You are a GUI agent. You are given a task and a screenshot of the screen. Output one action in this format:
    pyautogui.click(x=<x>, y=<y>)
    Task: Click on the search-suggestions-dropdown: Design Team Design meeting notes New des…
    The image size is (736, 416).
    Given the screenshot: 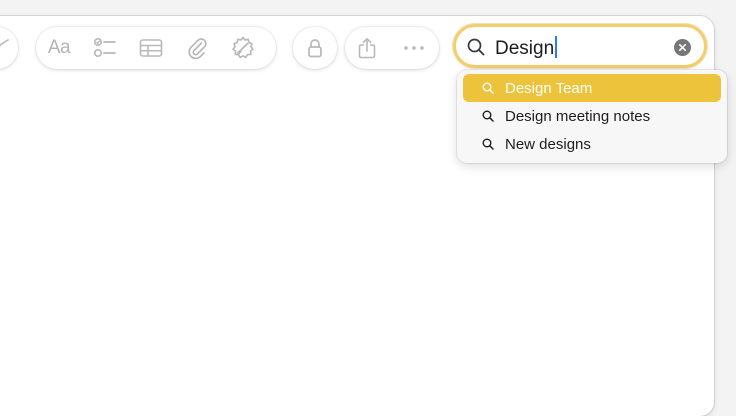 What is the action you would take?
    pyautogui.click(x=592, y=116)
    